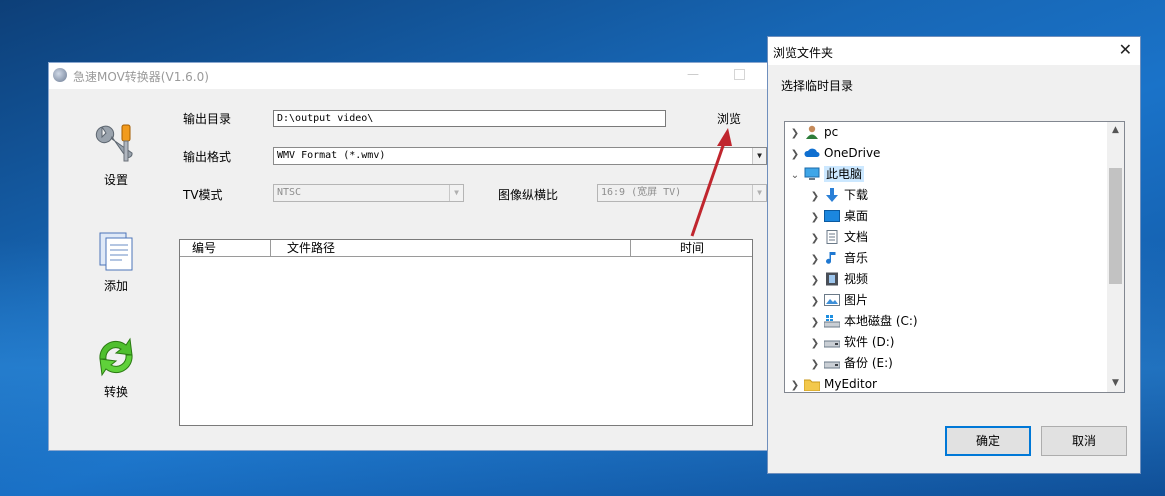 Image resolution: width=1165 pixels, height=496 pixels. Describe the element at coordinates (141, 77) in the screenshot. I see `window-title: 急速MOV转换器(V1.6.0)` at that location.